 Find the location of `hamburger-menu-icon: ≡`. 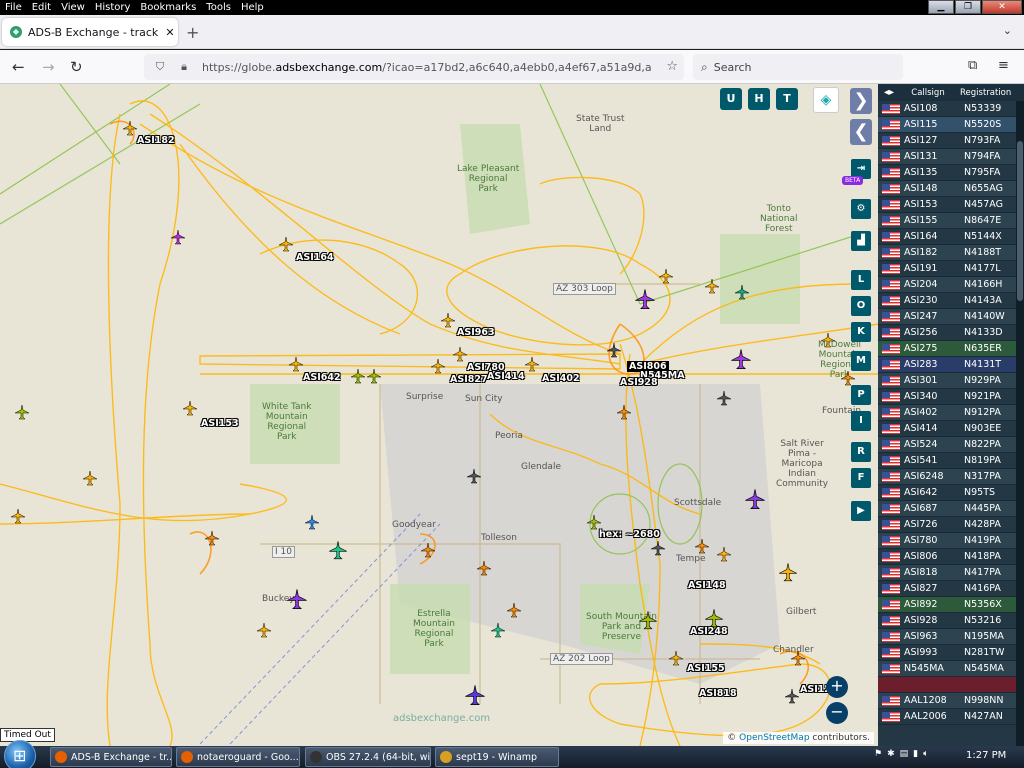

hamburger-menu-icon: ≡ is located at coordinates (1003, 65).